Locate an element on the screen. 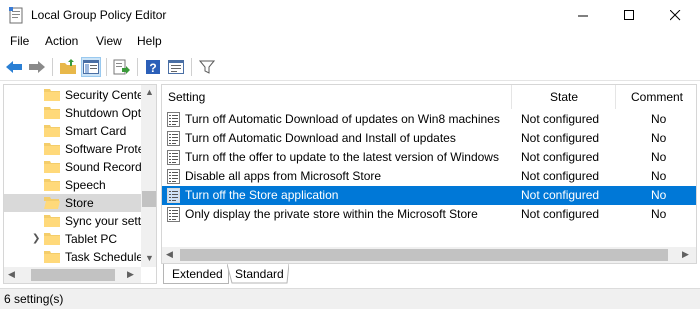 Image resolution: width=700 pixels, height=309 pixels. menu-help: Help is located at coordinates (149, 41).